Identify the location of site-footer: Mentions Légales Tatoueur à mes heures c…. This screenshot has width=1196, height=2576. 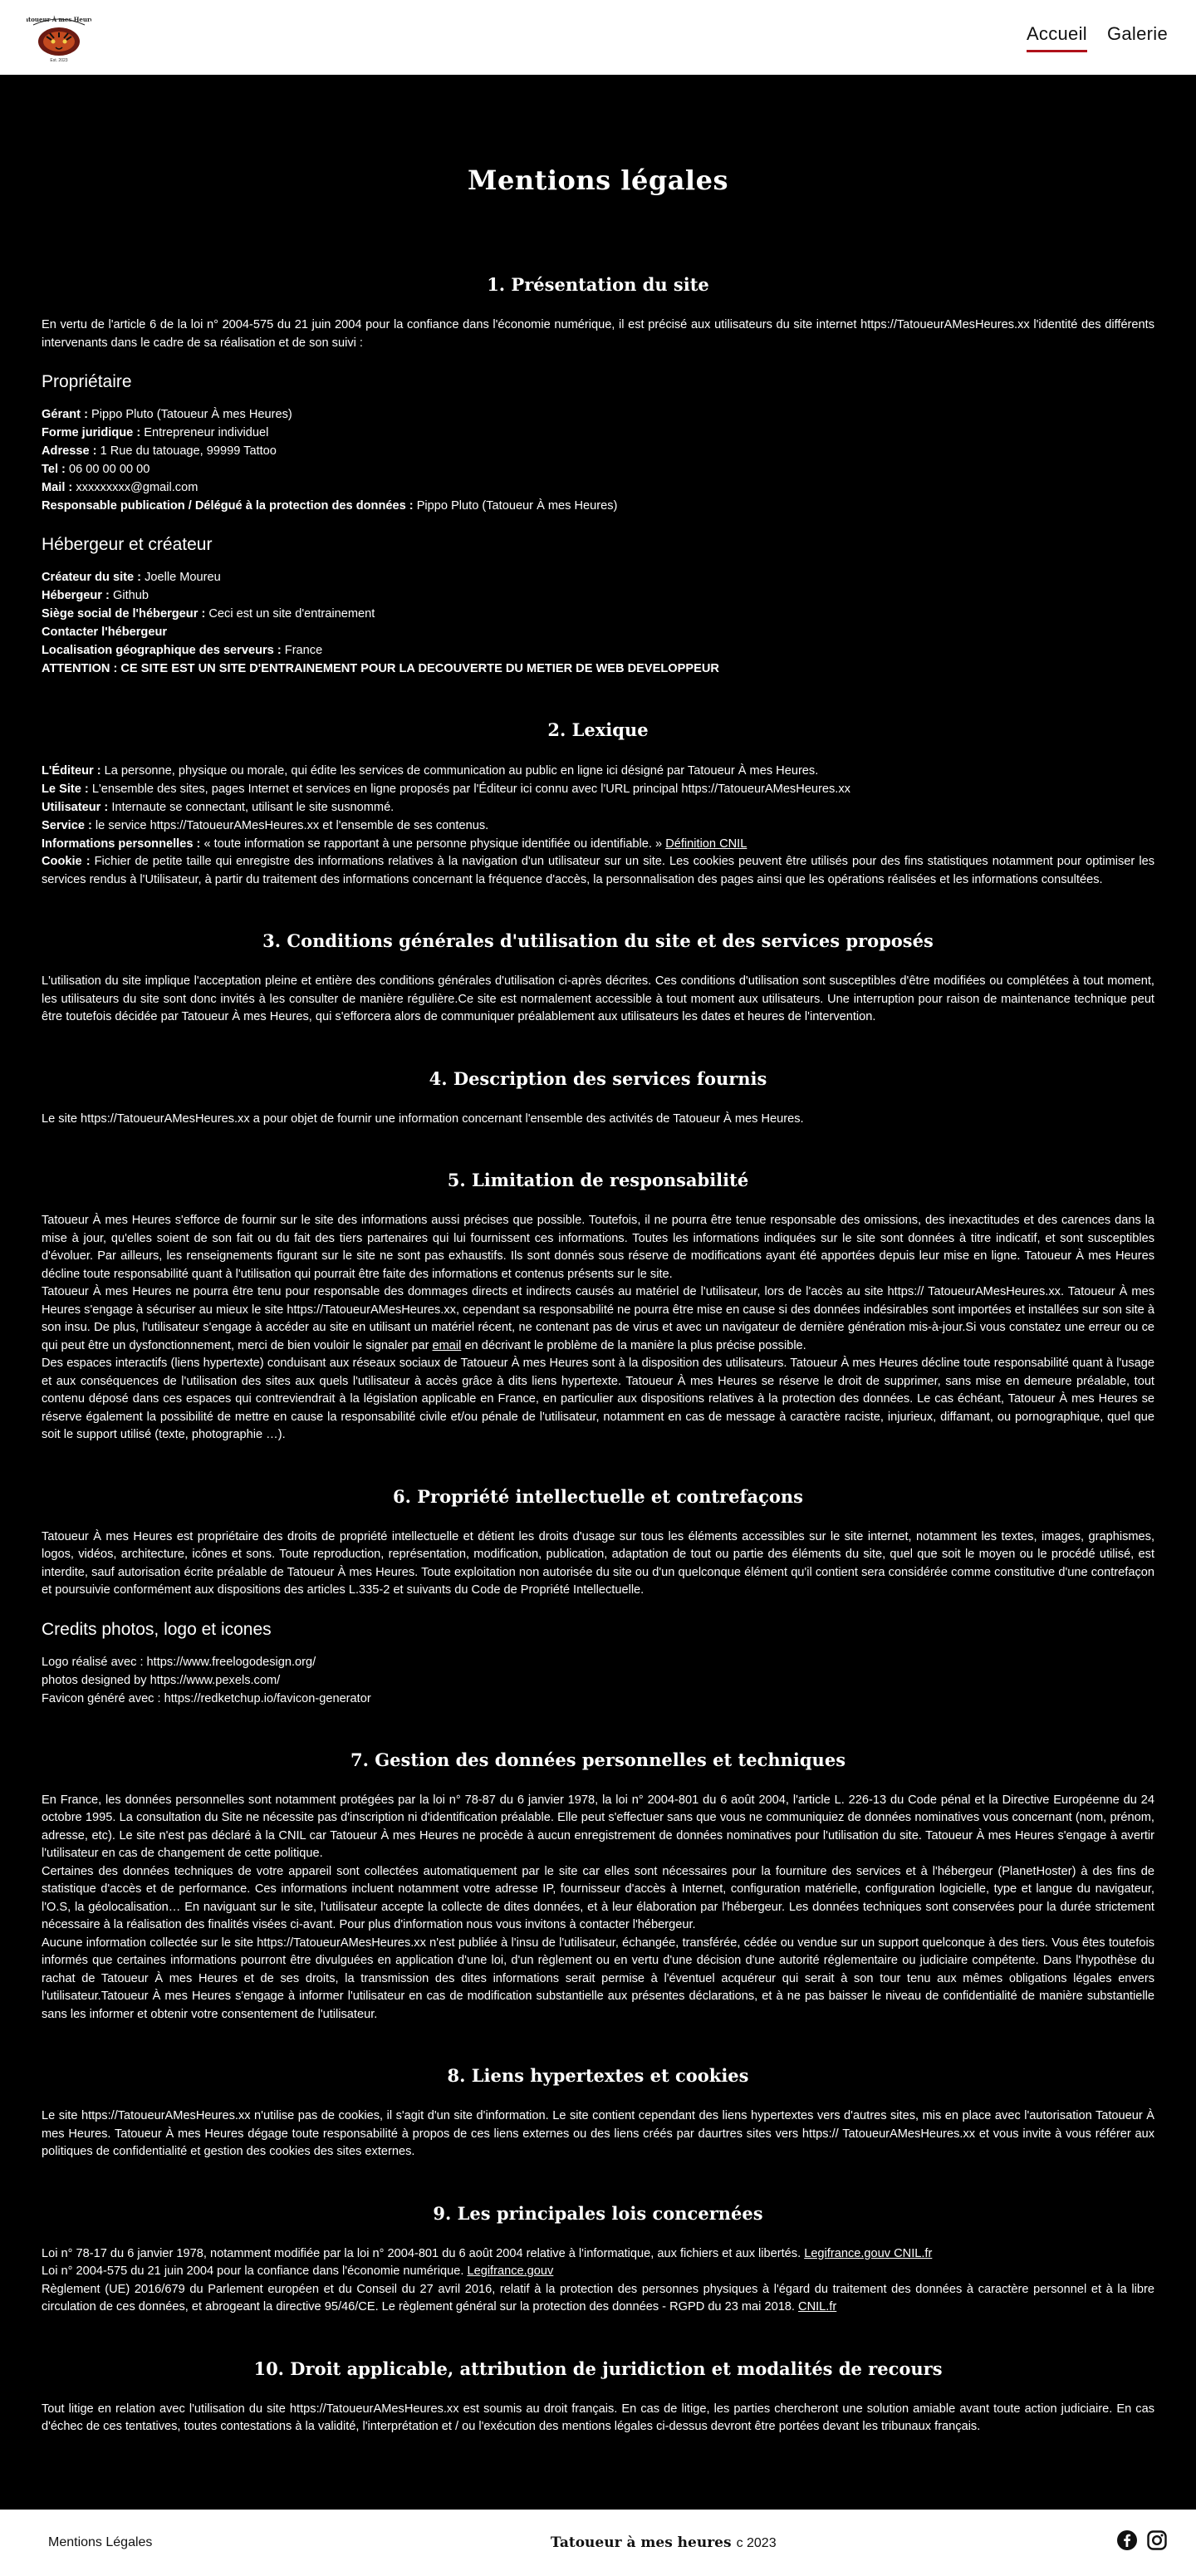
(598, 2542).